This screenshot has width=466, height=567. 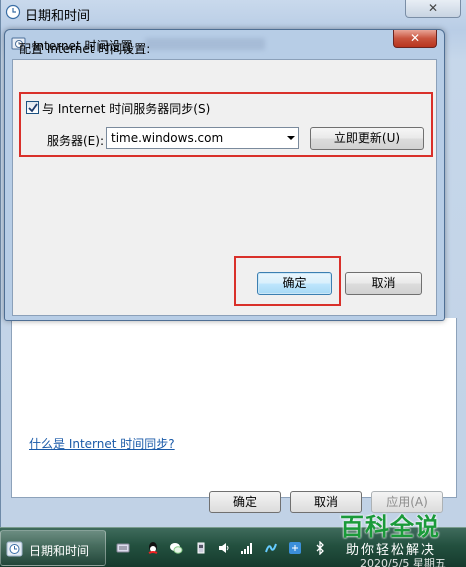 I want to click on watermark: 百科全说 助你轻松解决, so click(x=397, y=532).